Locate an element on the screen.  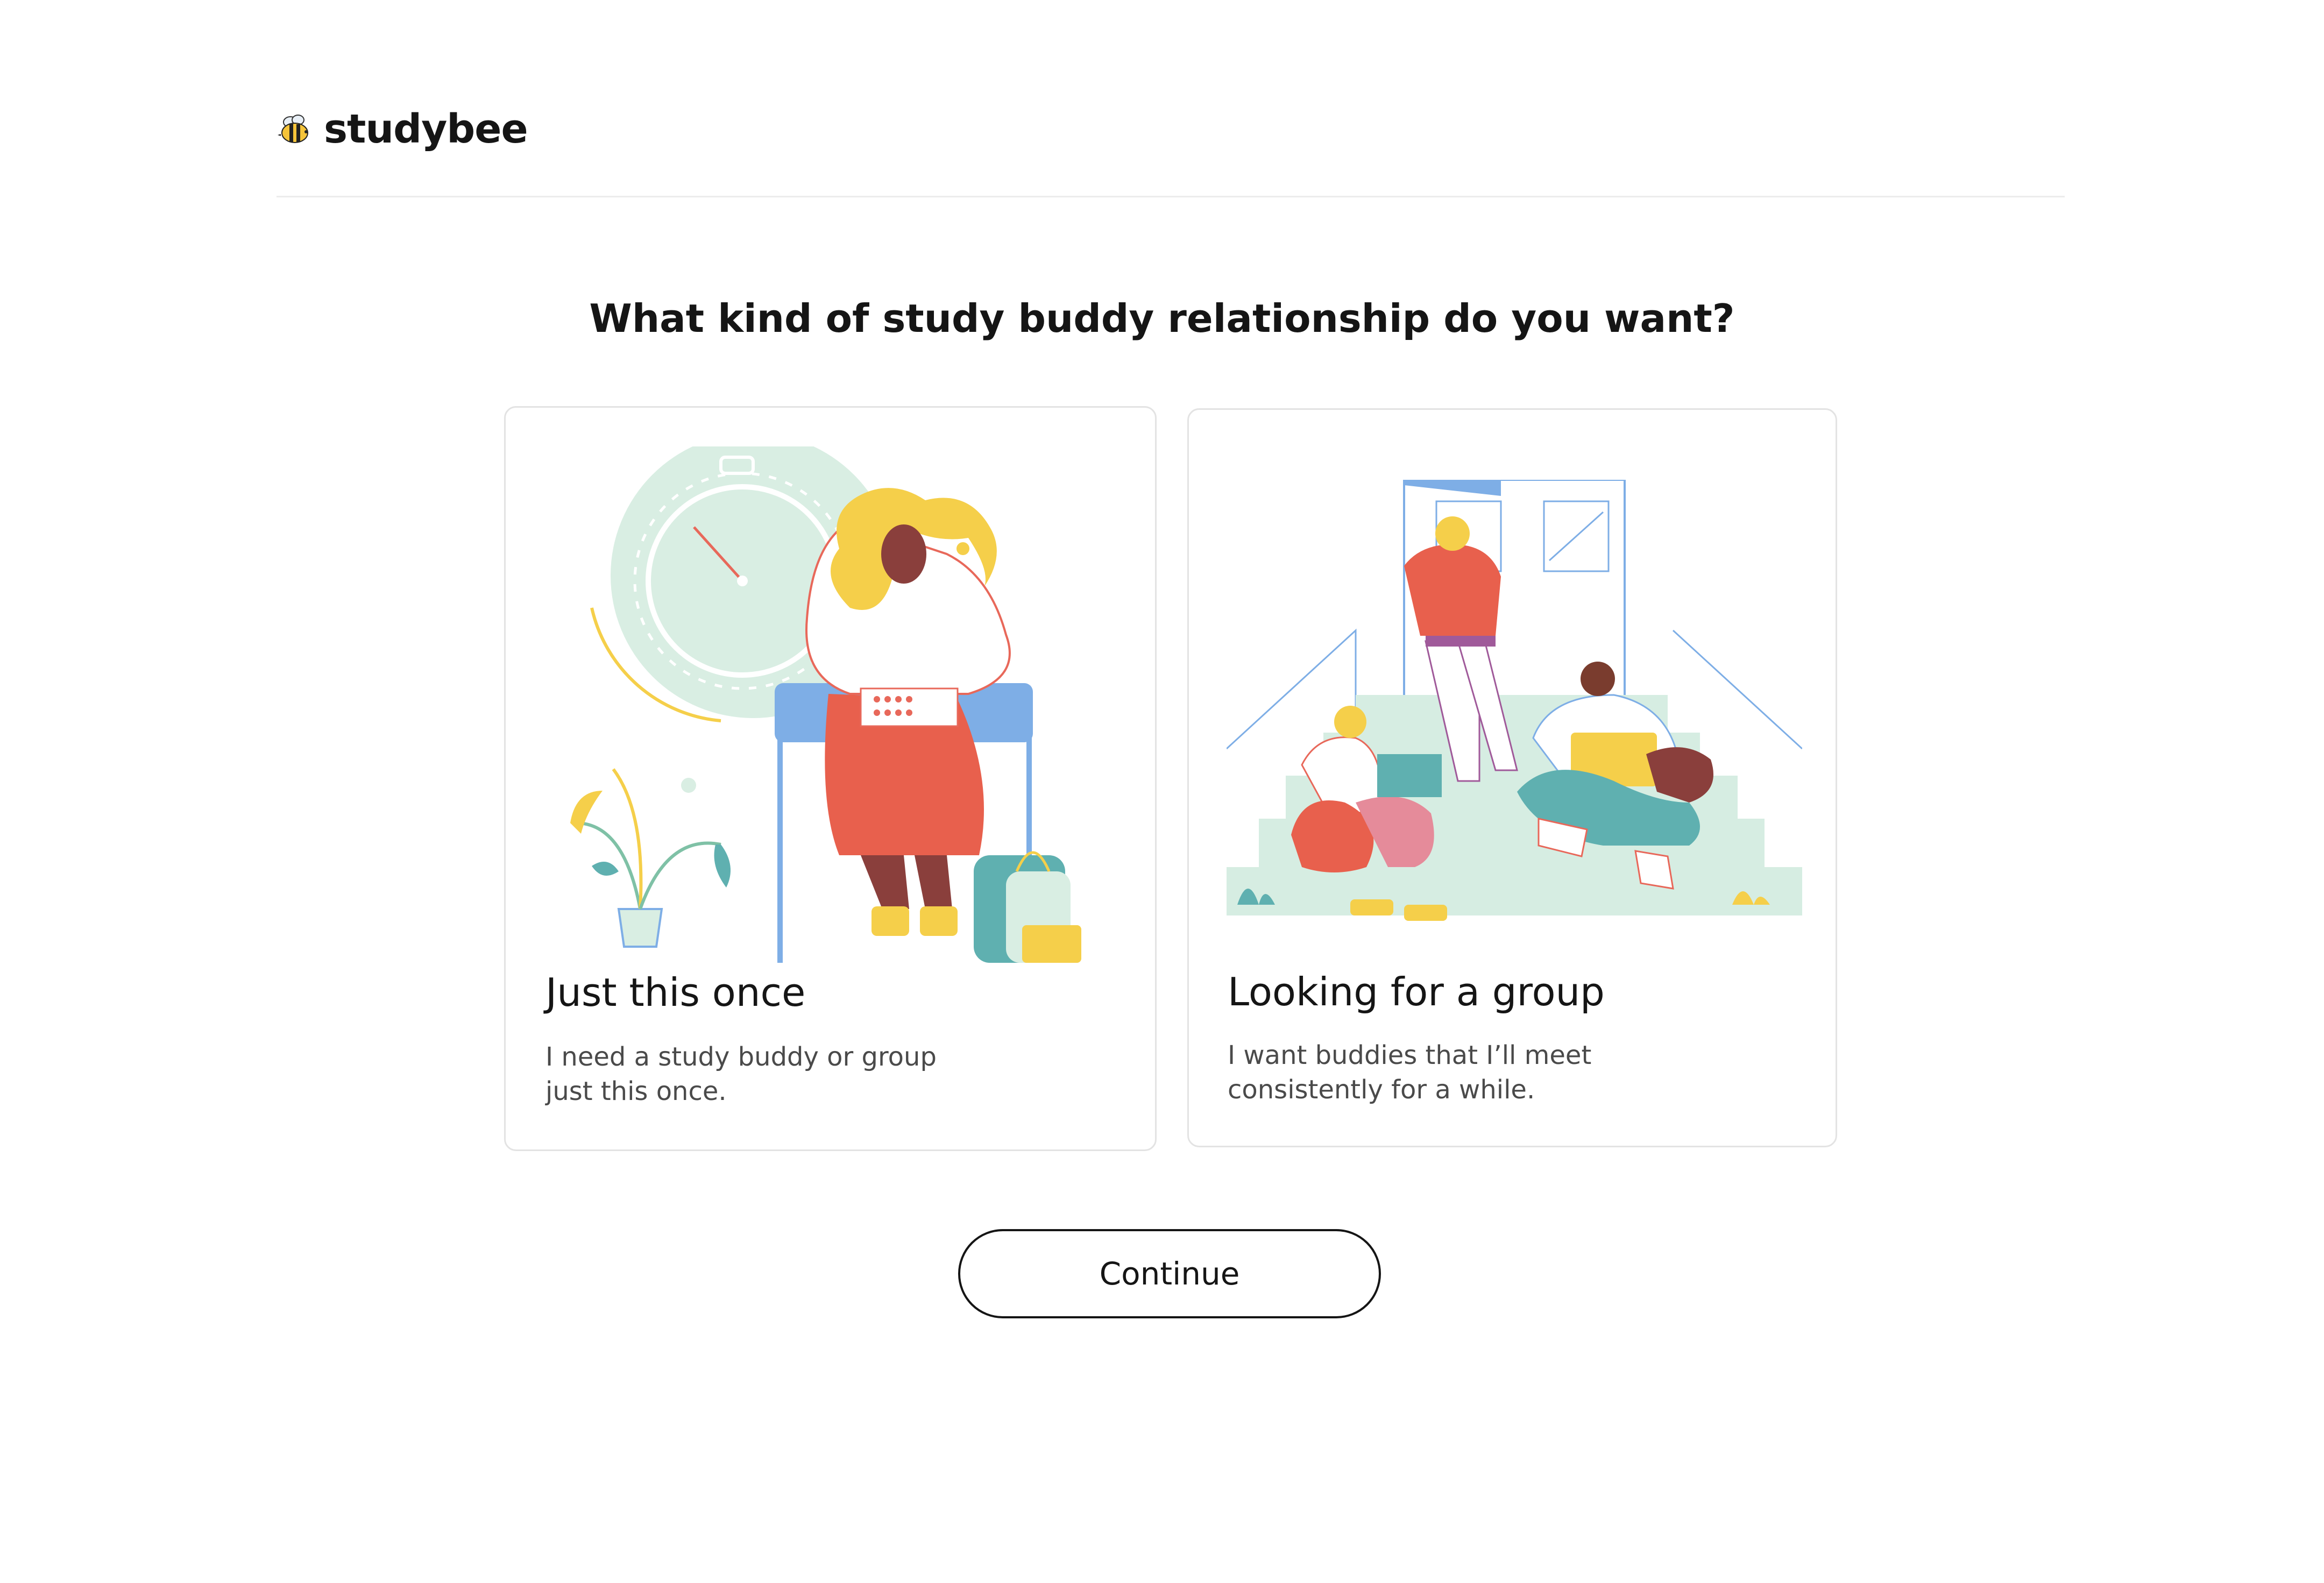
header-divider is located at coordinates (1171, 196).